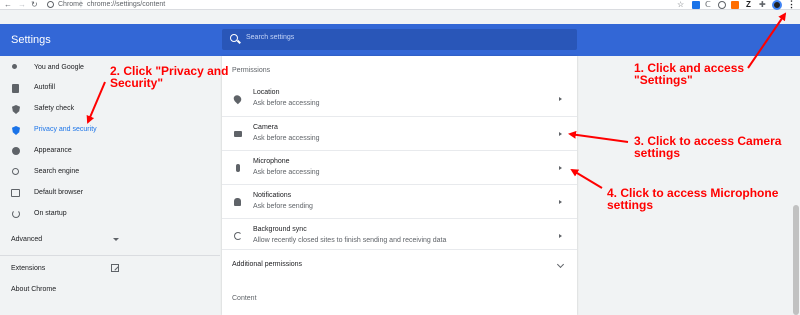  What do you see at coordinates (692, 199) in the screenshot?
I see `annotation-step-4: 4. Click to access Microphone settings` at bounding box center [692, 199].